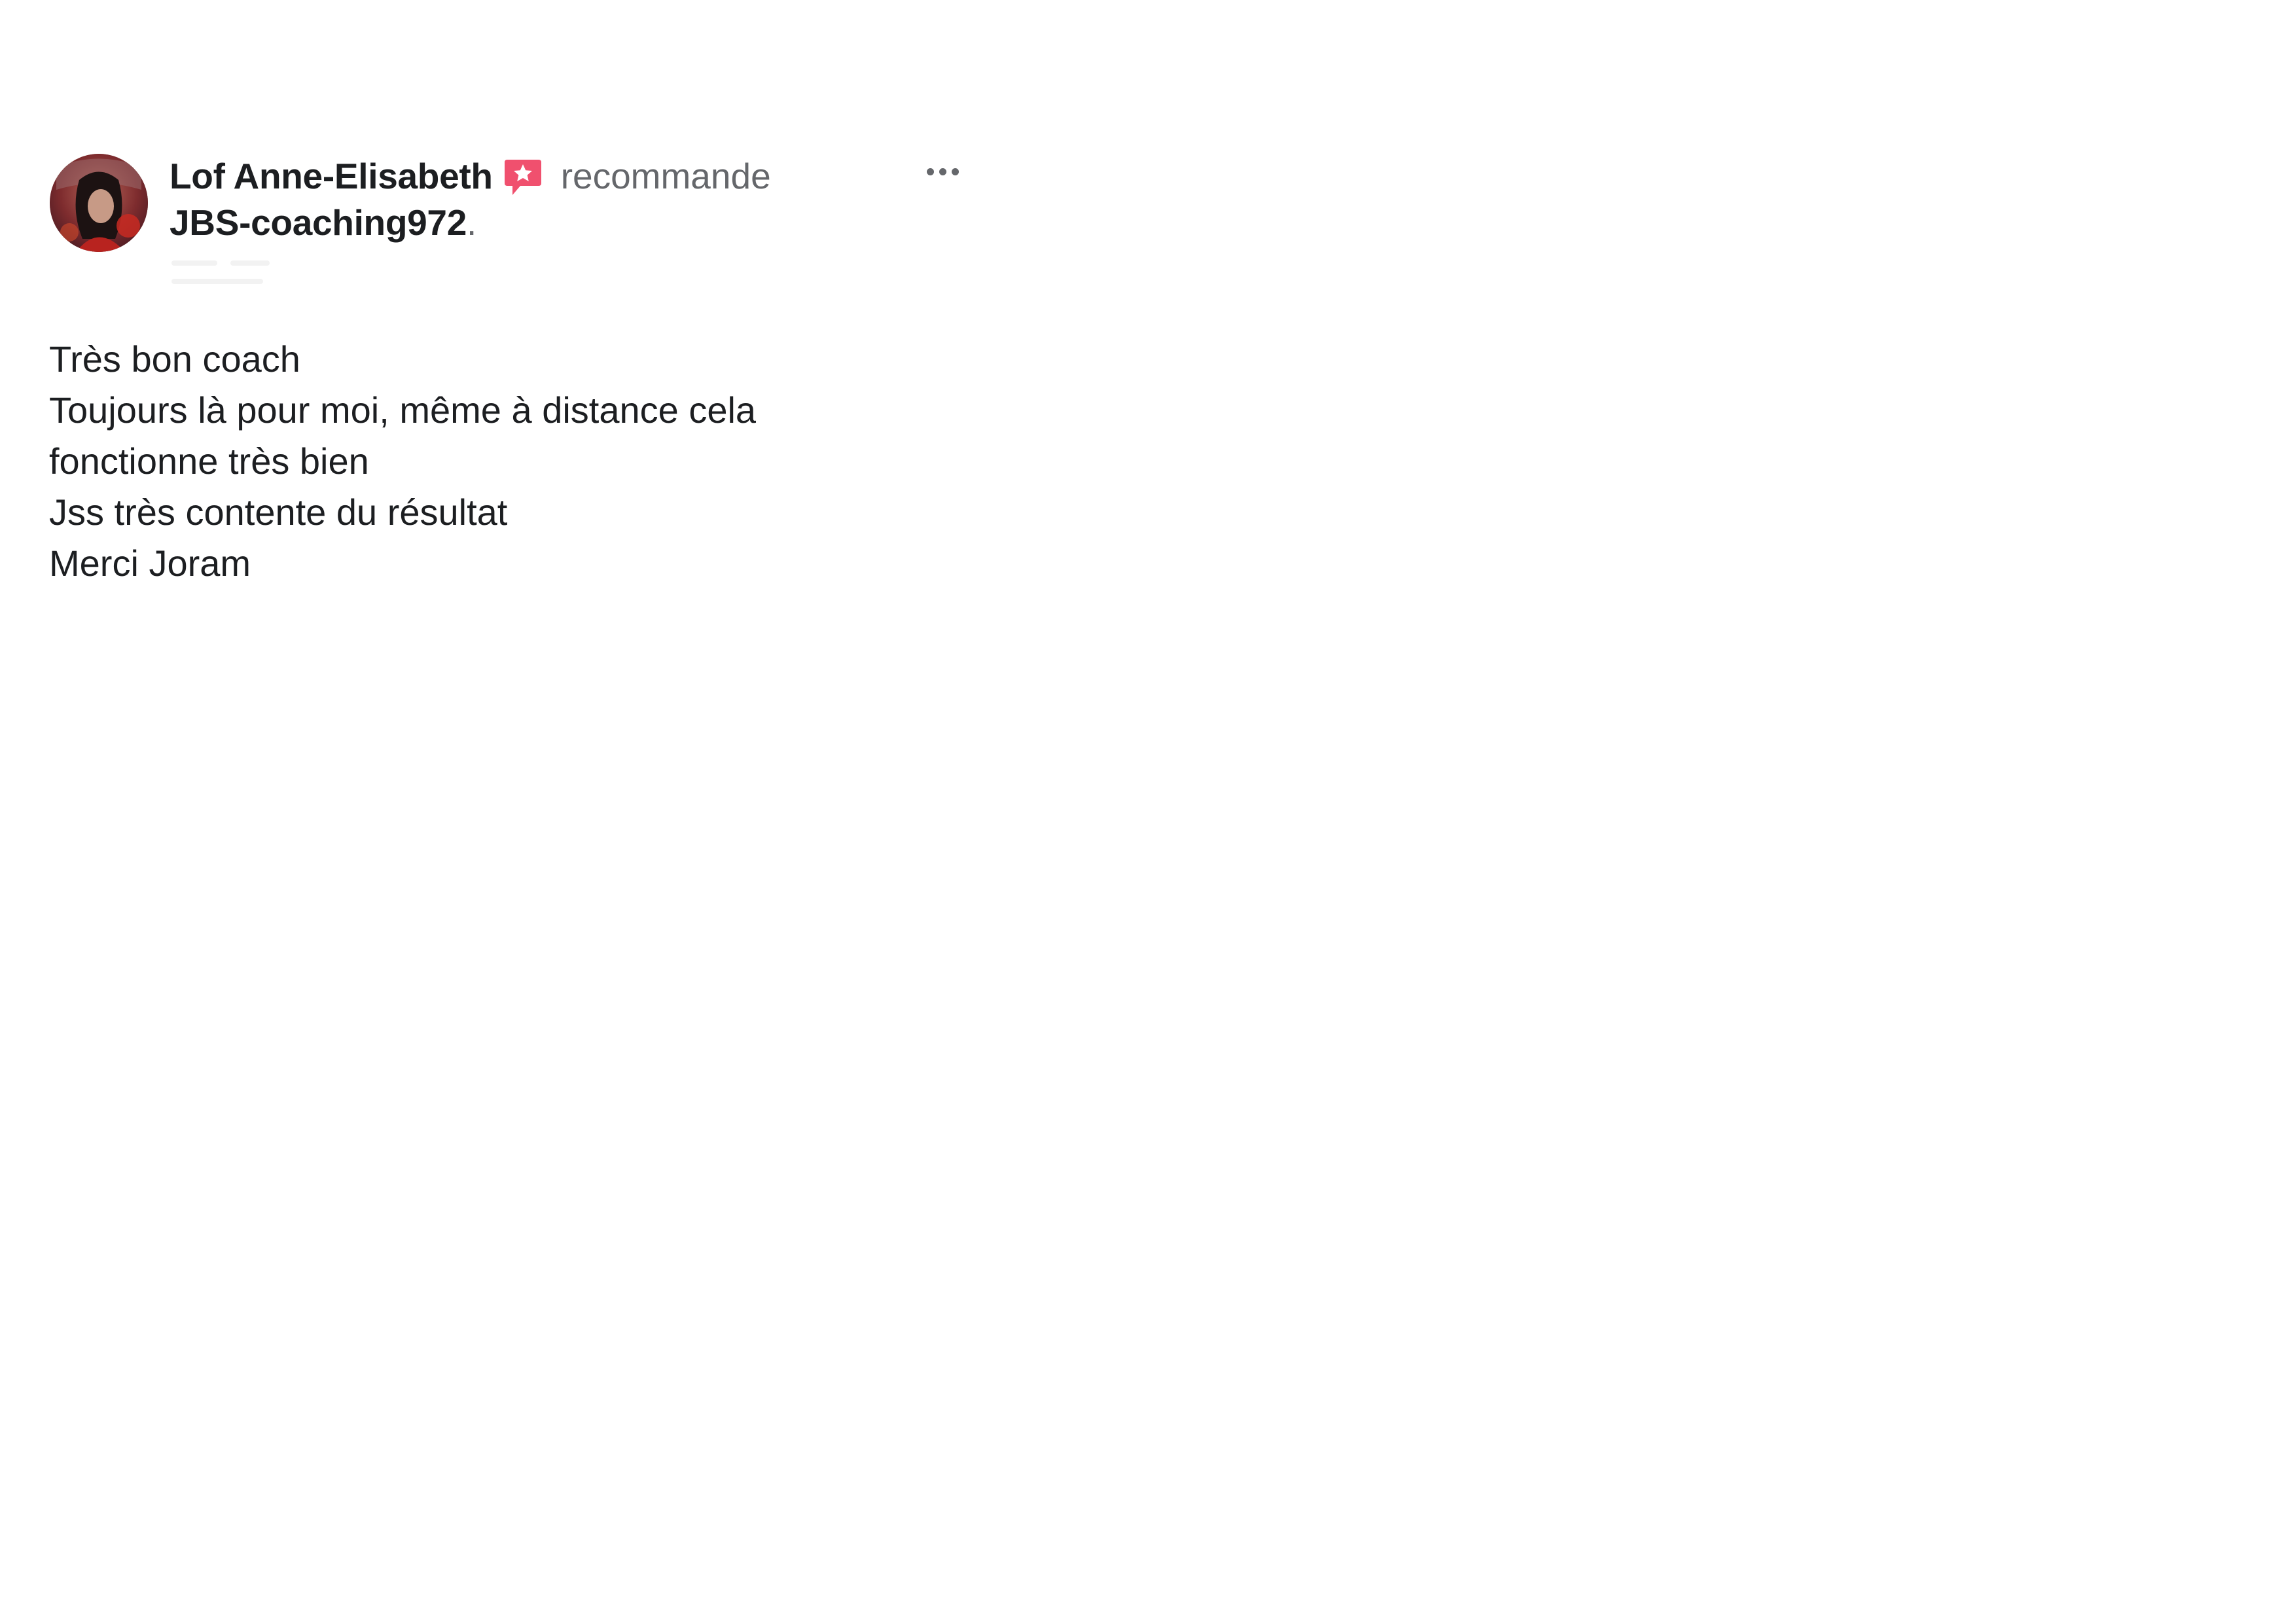 The height and width of the screenshot is (1623, 2296). Describe the element at coordinates (523, 177) in the screenshot. I see `recommend-star-bubble-icon` at that location.